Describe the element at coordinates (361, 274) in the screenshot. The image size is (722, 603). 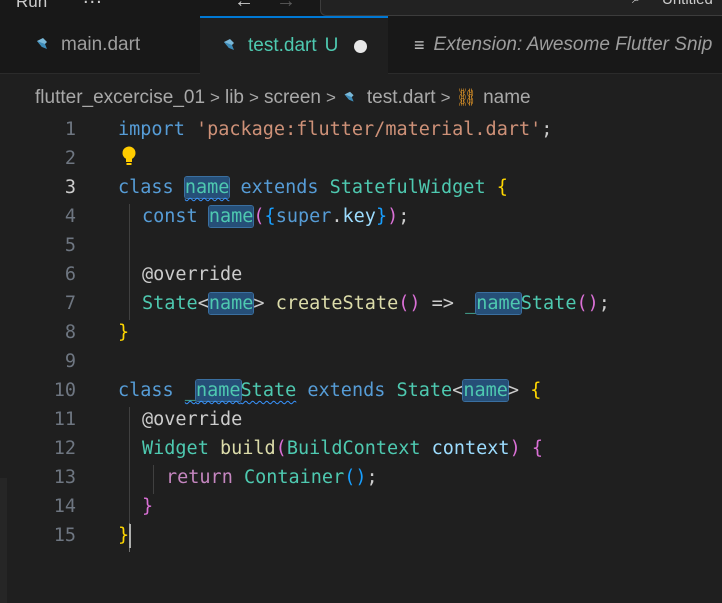
I see `code-line: 6 @override` at that location.